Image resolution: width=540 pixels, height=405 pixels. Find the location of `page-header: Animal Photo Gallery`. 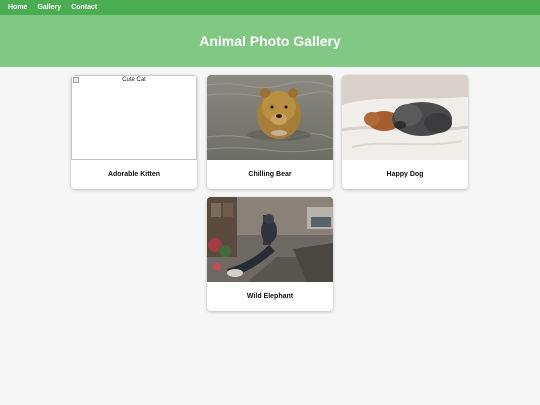

page-header: Animal Photo Gallery is located at coordinates (270, 41).